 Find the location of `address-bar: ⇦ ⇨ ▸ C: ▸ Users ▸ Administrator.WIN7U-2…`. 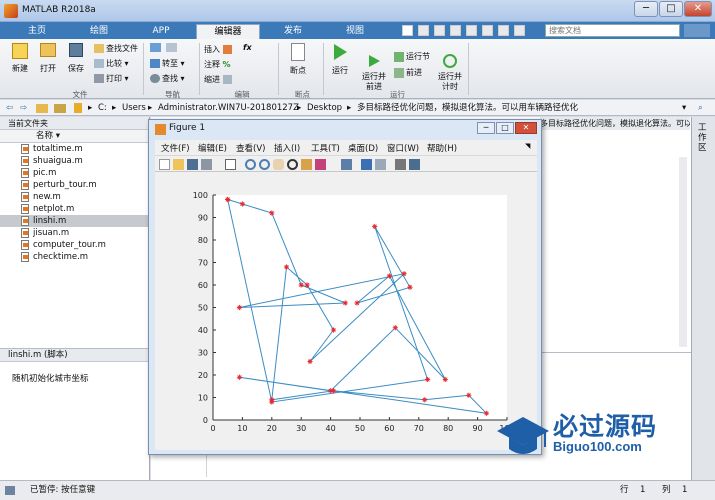

address-bar: ⇦ ⇨ ▸ C: ▸ Users ▸ Administrator.WIN7U-2… is located at coordinates (357, 108).